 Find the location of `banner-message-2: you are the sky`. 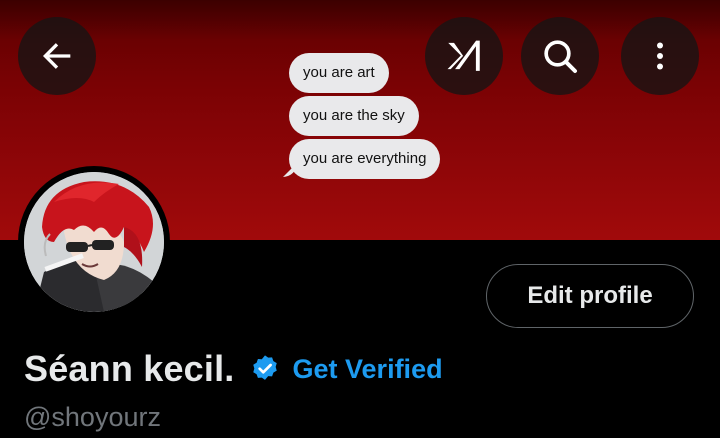

banner-message-2: you are the sky is located at coordinates (354, 116).